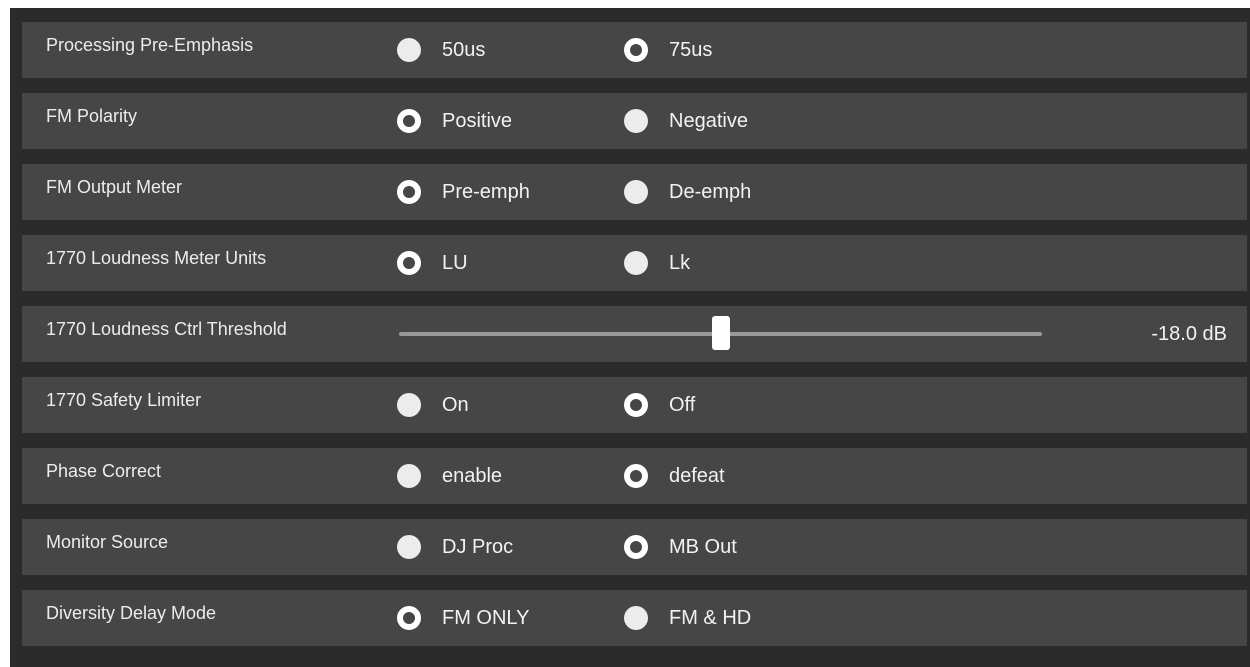  I want to click on option-label: FM & HD, so click(710, 617).